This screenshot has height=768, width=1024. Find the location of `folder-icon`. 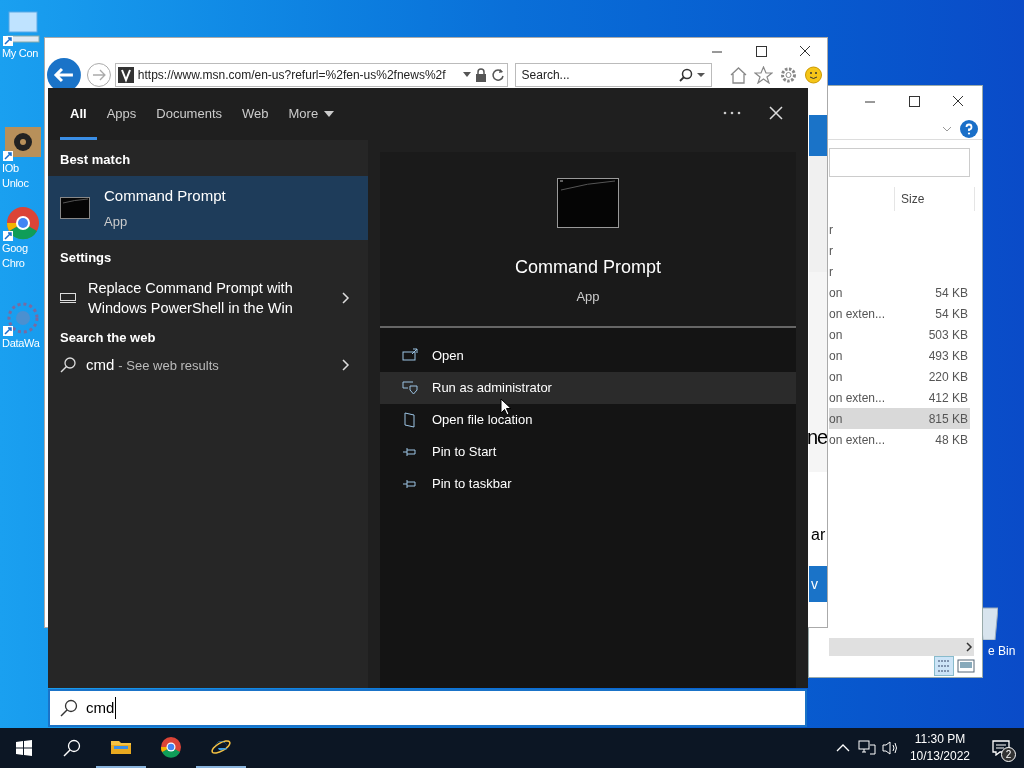

folder-icon is located at coordinates (410, 420).